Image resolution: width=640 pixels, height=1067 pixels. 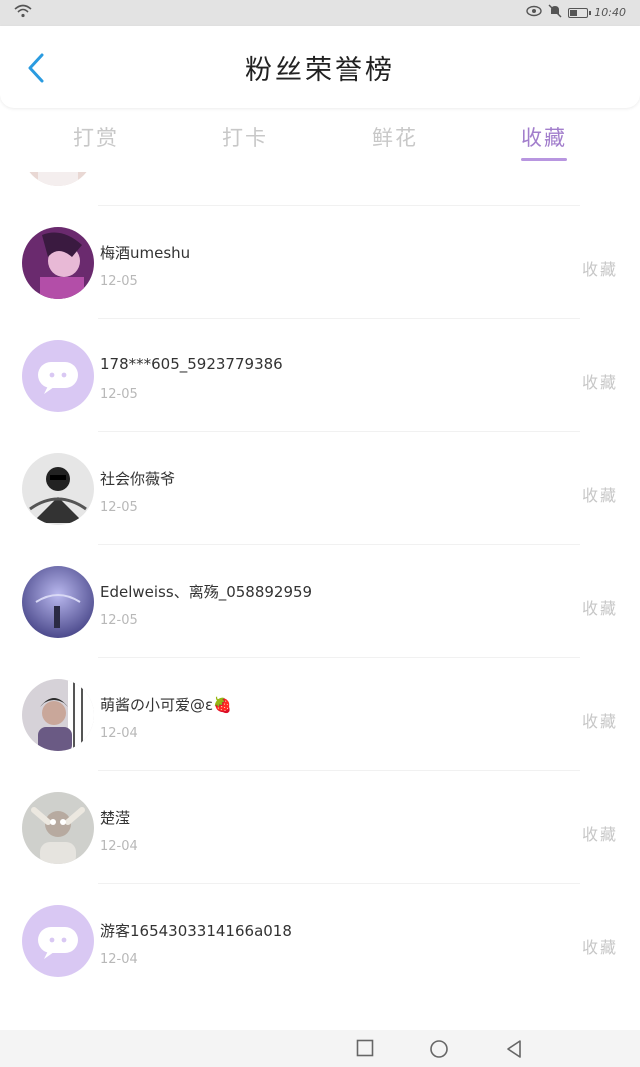 I want to click on list-item: 楚滢 12-04 收藏, so click(x=320, y=827).